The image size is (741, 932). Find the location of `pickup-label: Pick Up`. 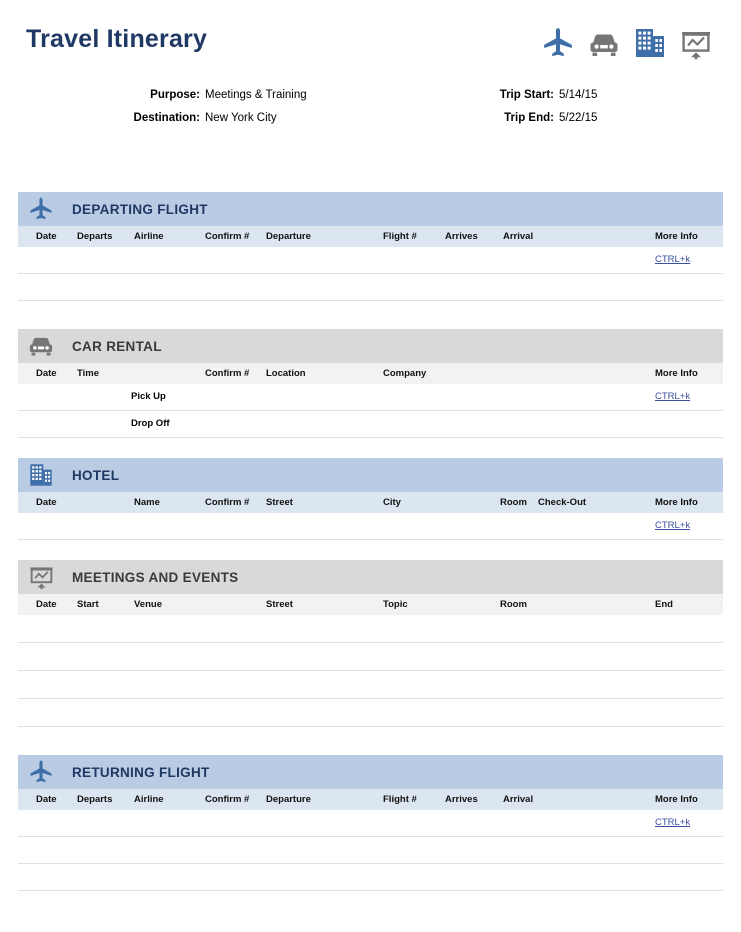

pickup-label: Pick Up is located at coordinates (148, 396).